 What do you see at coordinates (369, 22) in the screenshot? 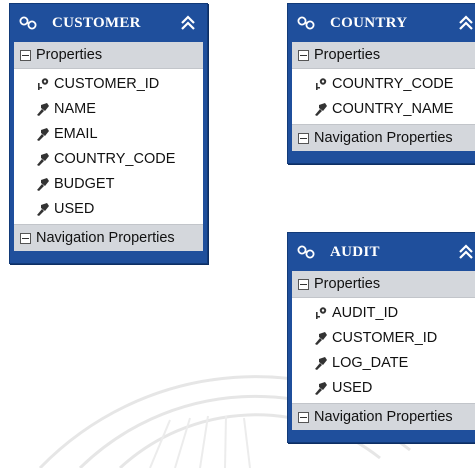
I see `entity-title: COUNTRY` at bounding box center [369, 22].